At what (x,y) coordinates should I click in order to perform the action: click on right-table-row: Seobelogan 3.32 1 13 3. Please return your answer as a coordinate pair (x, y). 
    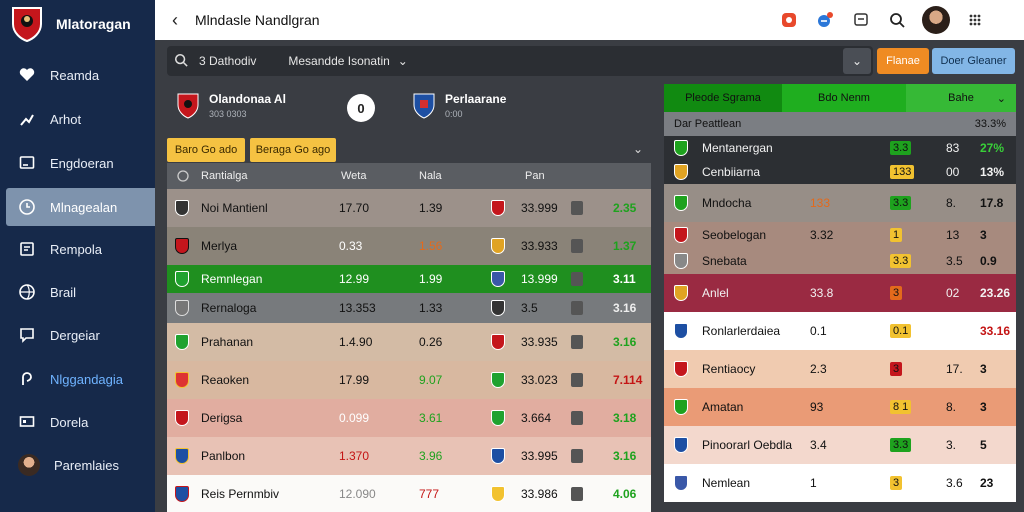
    Looking at the image, I should click on (840, 235).